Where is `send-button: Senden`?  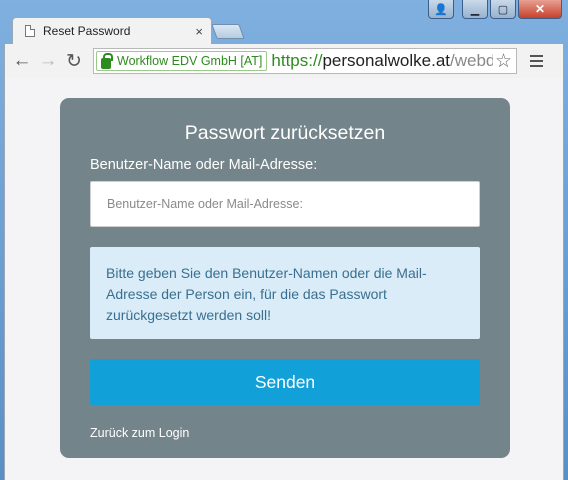
send-button: Senden is located at coordinates (285, 382).